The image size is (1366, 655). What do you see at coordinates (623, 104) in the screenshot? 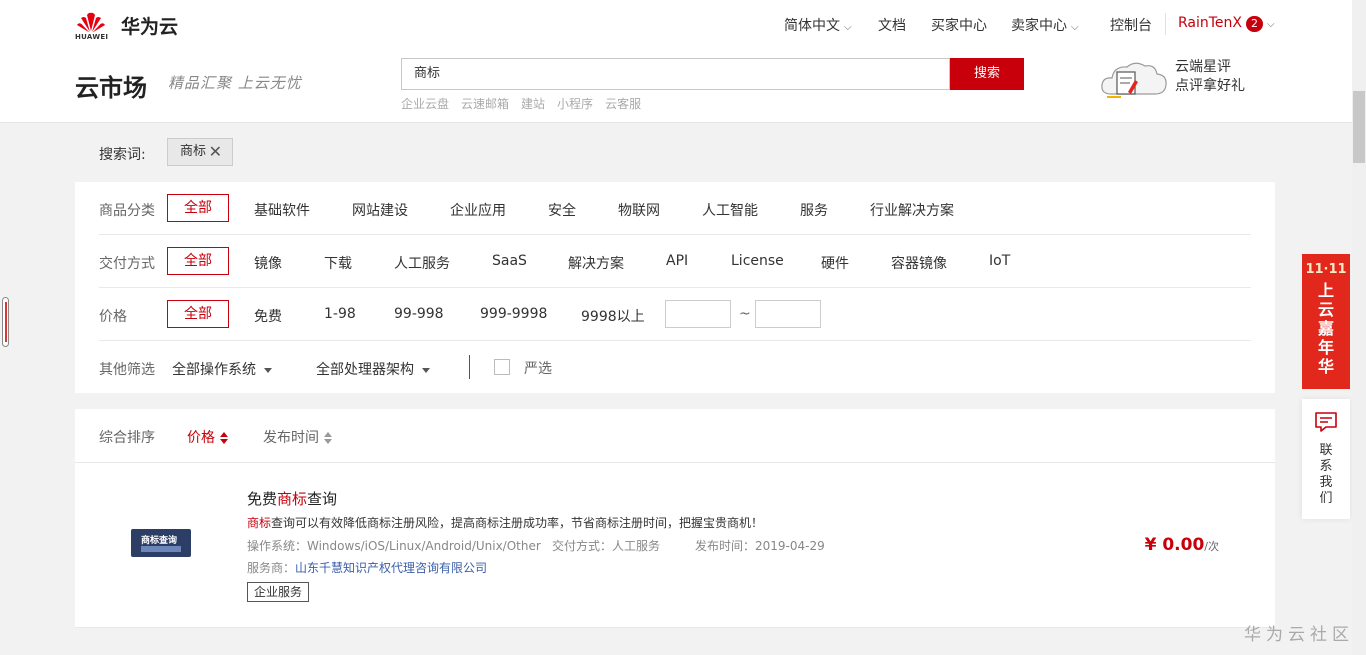
I see `hot-word: 云客服` at bounding box center [623, 104].